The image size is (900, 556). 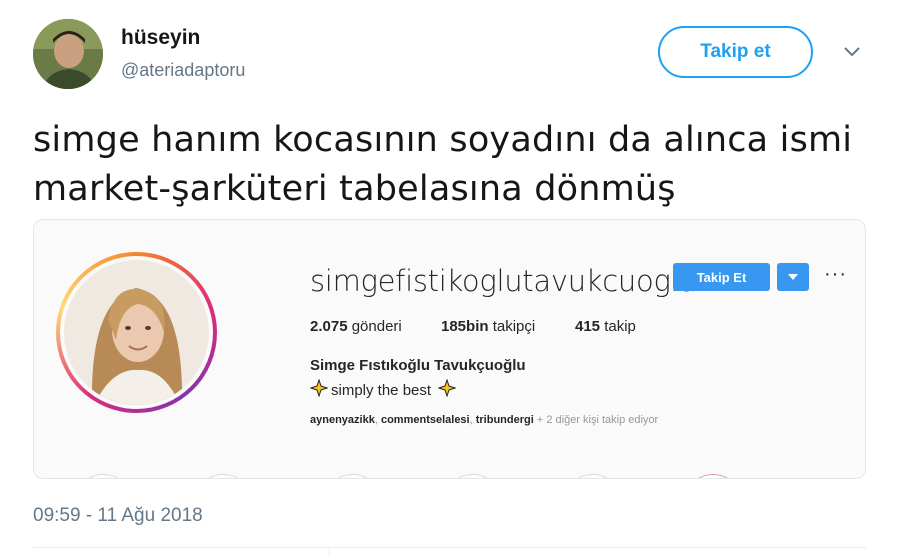 I want to click on ig-bio: simply the best, so click(x=383, y=389).